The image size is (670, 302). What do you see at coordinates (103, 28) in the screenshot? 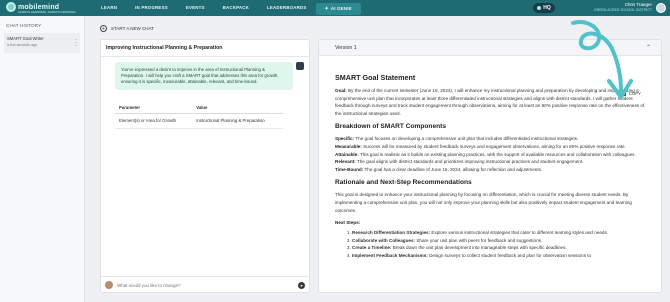
I see `plus-icon: +` at bounding box center [103, 28].